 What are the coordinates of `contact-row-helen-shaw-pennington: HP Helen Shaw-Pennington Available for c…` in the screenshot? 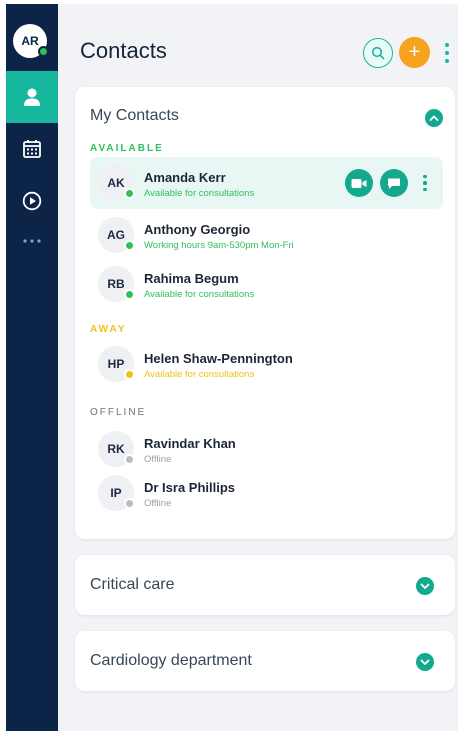 It's located at (266, 364).